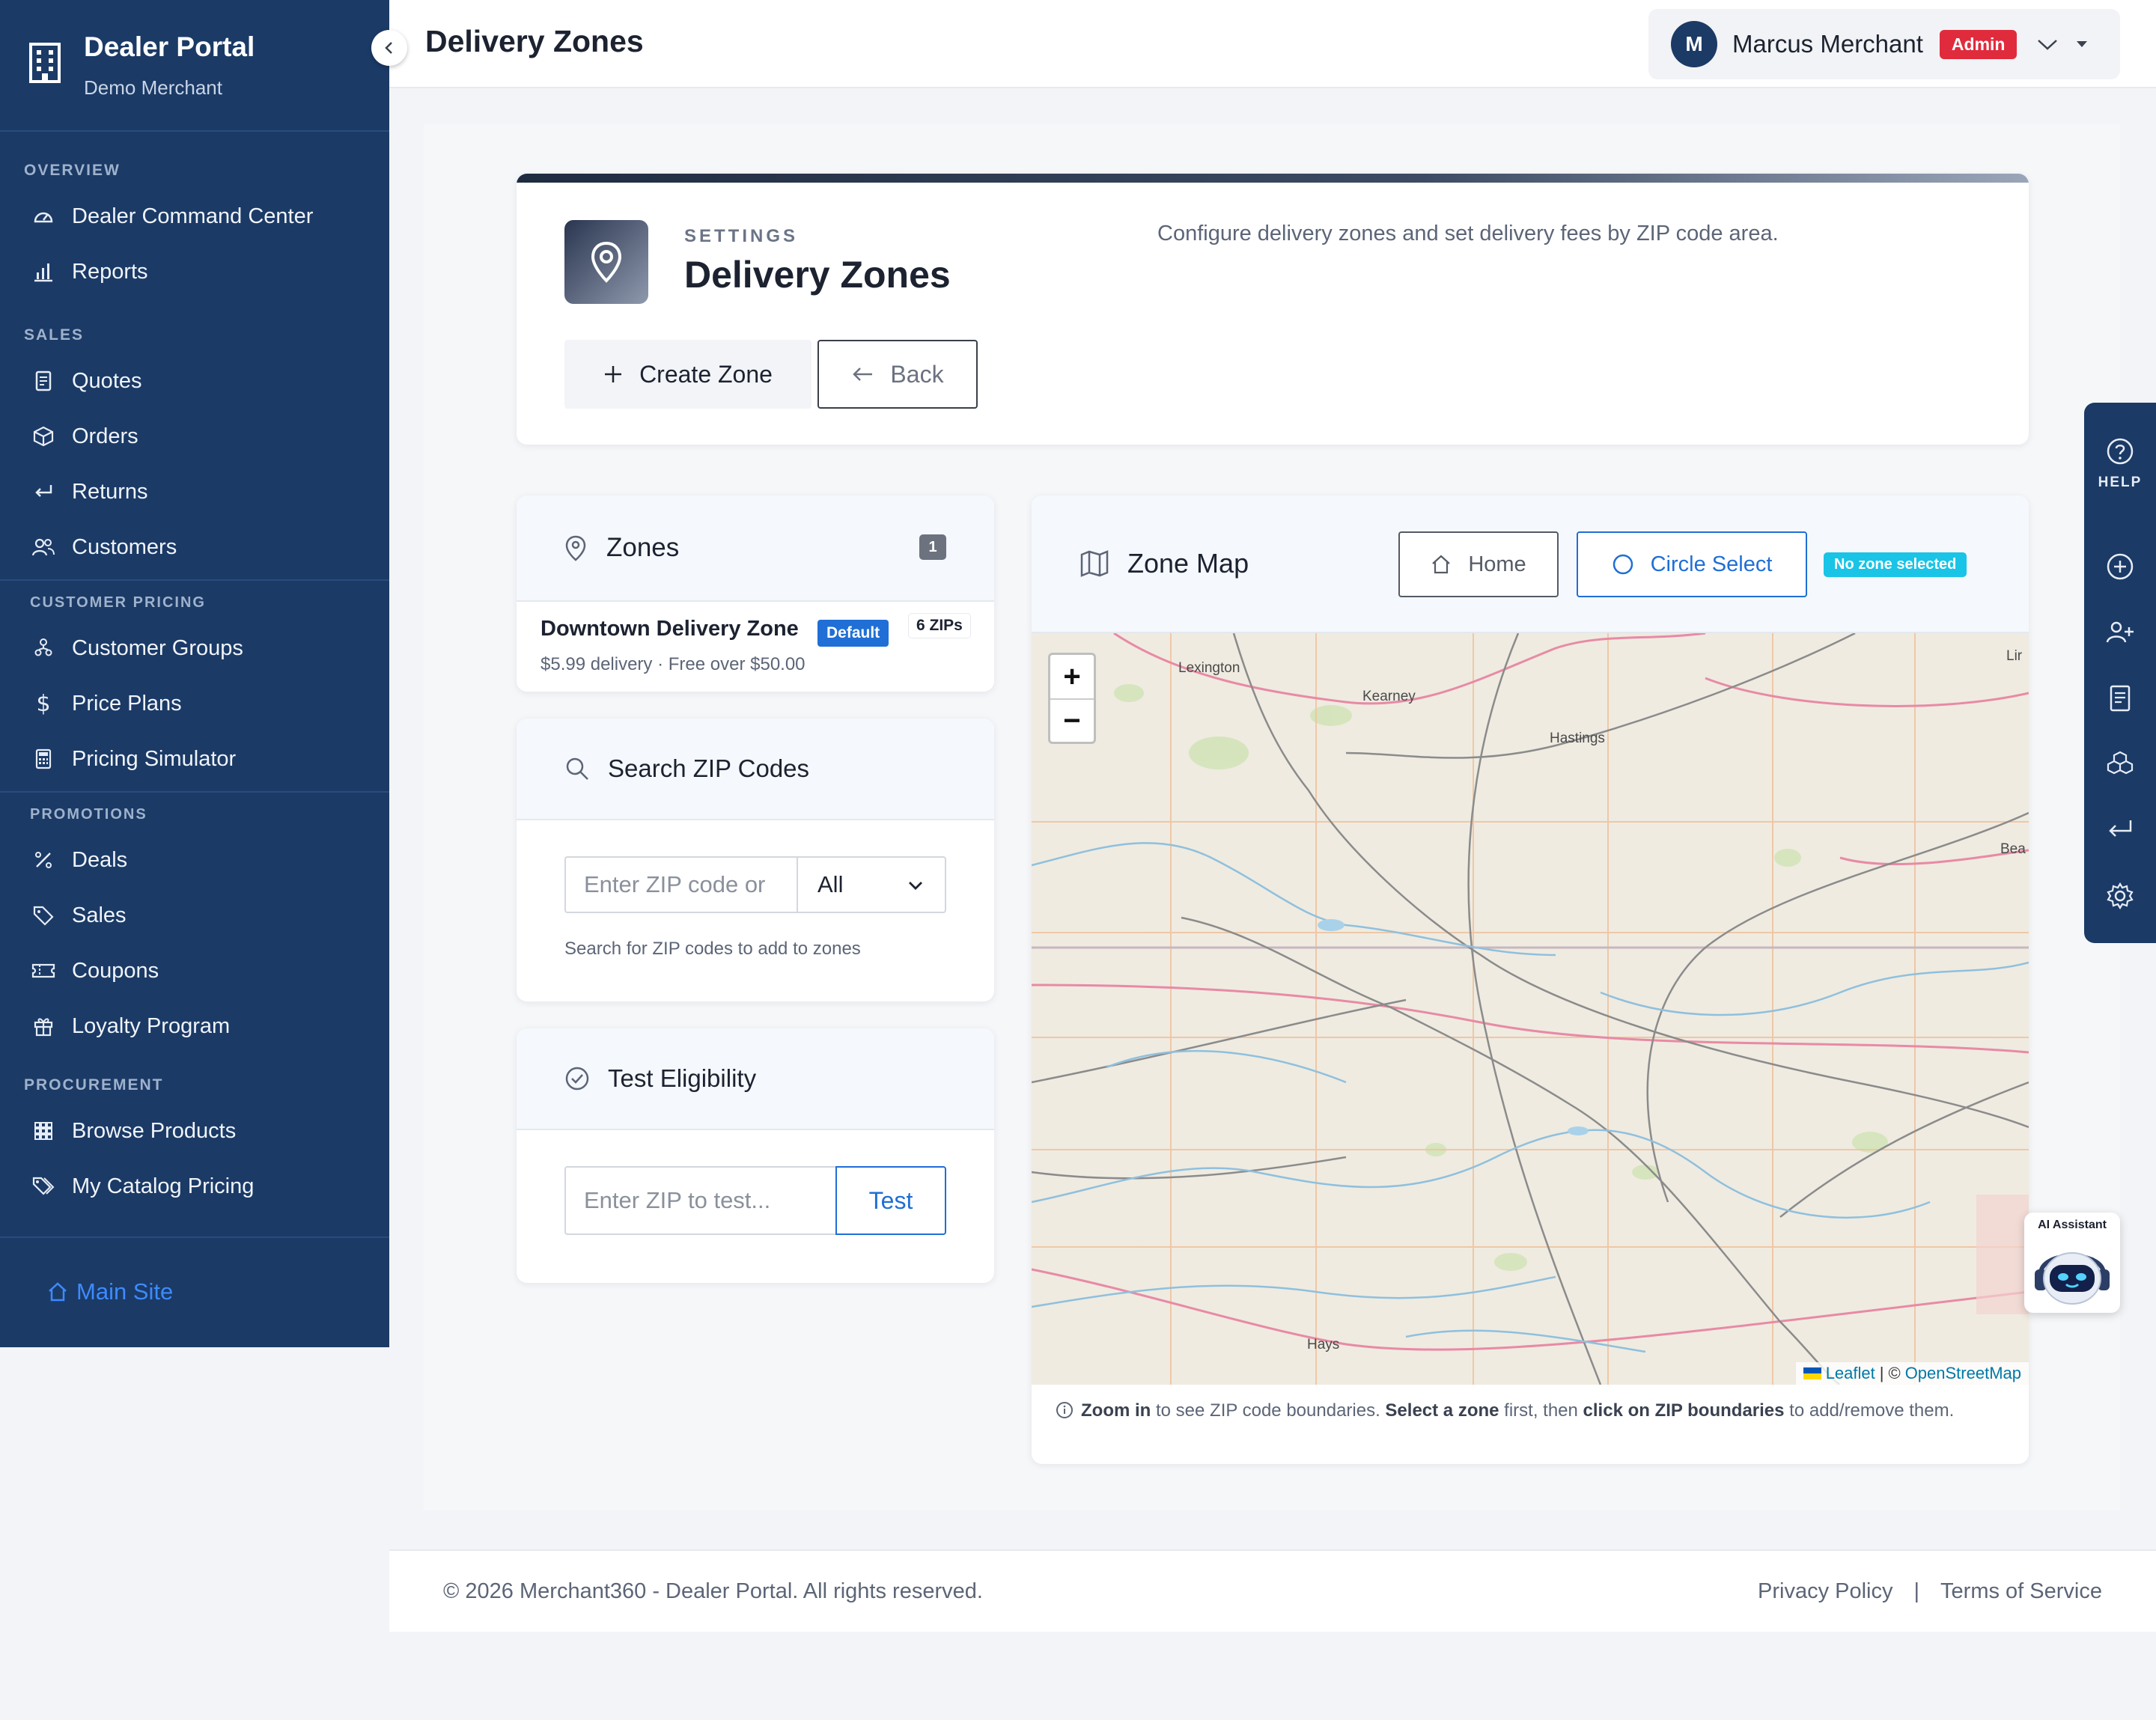 This screenshot has height=1720, width=2156. I want to click on rail-return-button, so click(2120, 828).